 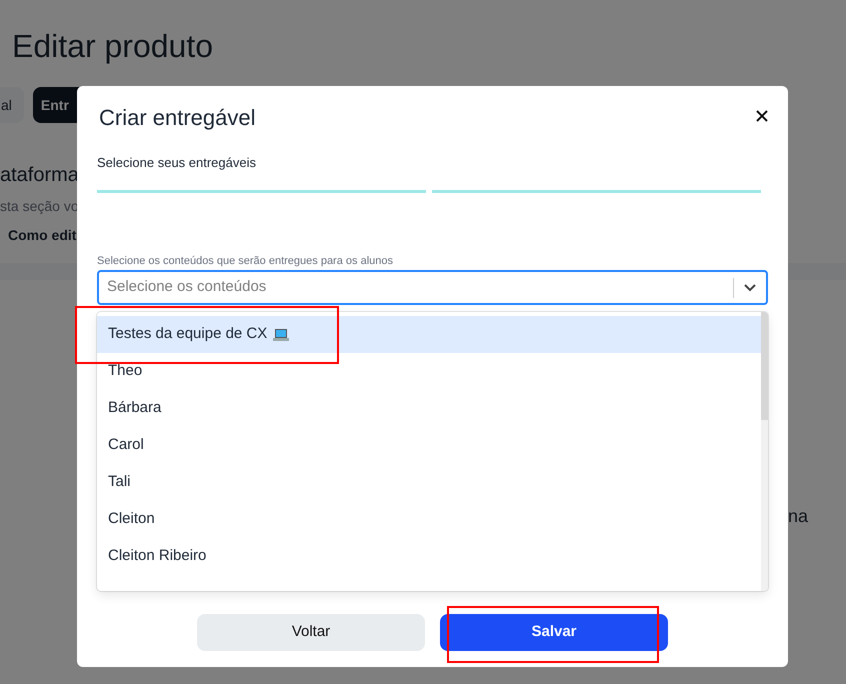 I want to click on page-title: Editar produto, so click(x=113, y=46).